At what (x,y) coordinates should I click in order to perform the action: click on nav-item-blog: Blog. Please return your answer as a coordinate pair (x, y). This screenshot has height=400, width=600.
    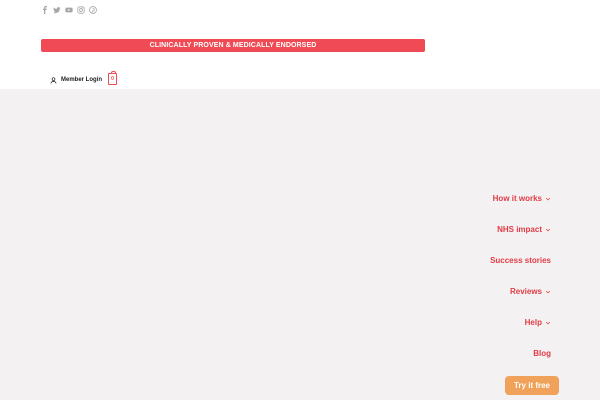
    Looking at the image, I should click on (542, 354).